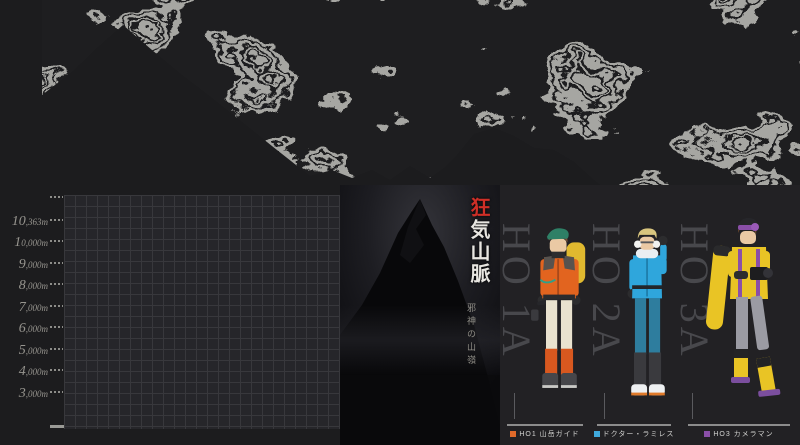 The height and width of the screenshot is (445, 800). Describe the element at coordinates (743, 434) in the screenshot. I see `caption-text: HO3 カメラマン` at that location.